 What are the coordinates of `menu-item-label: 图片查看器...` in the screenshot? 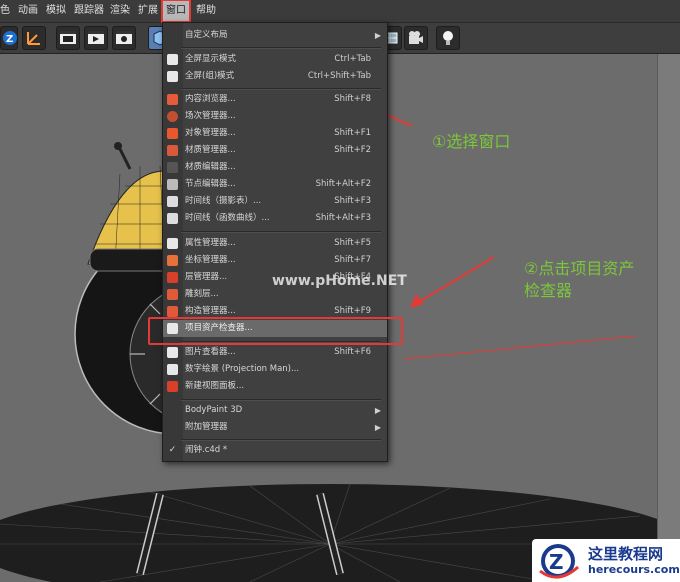 It's located at (210, 352).